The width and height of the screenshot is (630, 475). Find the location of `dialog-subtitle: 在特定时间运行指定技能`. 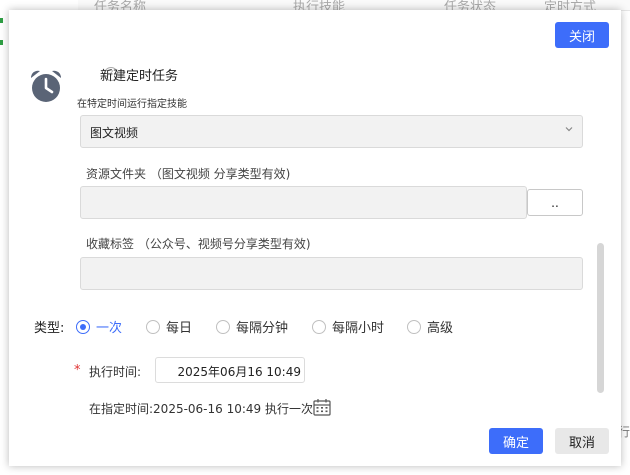

dialog-subtitle: 在特定时间运行指定技能 is located at coordinates (132, 104).